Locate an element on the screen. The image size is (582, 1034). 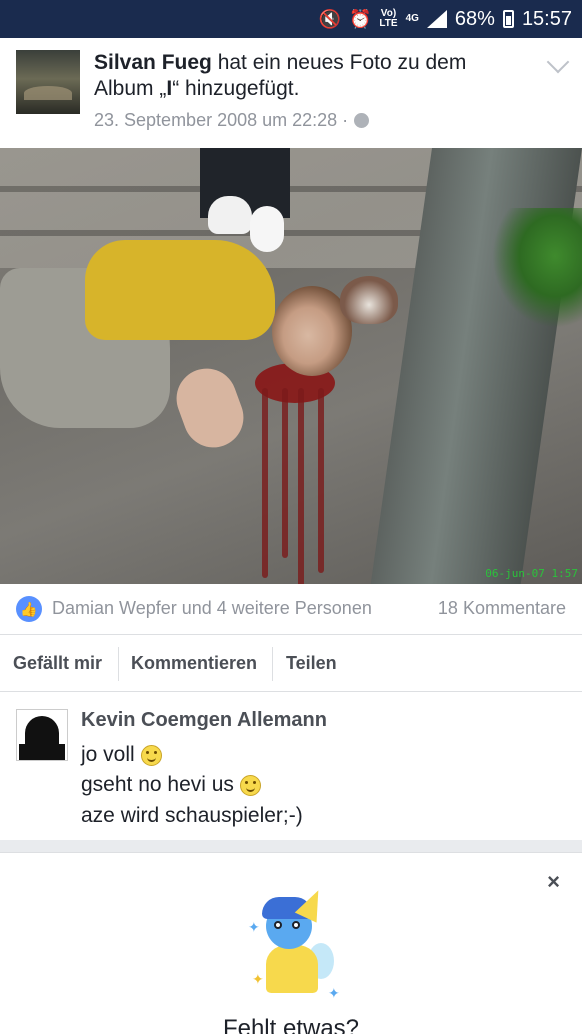
like-button: Gefällt mir is located at coordinates (57, 663).